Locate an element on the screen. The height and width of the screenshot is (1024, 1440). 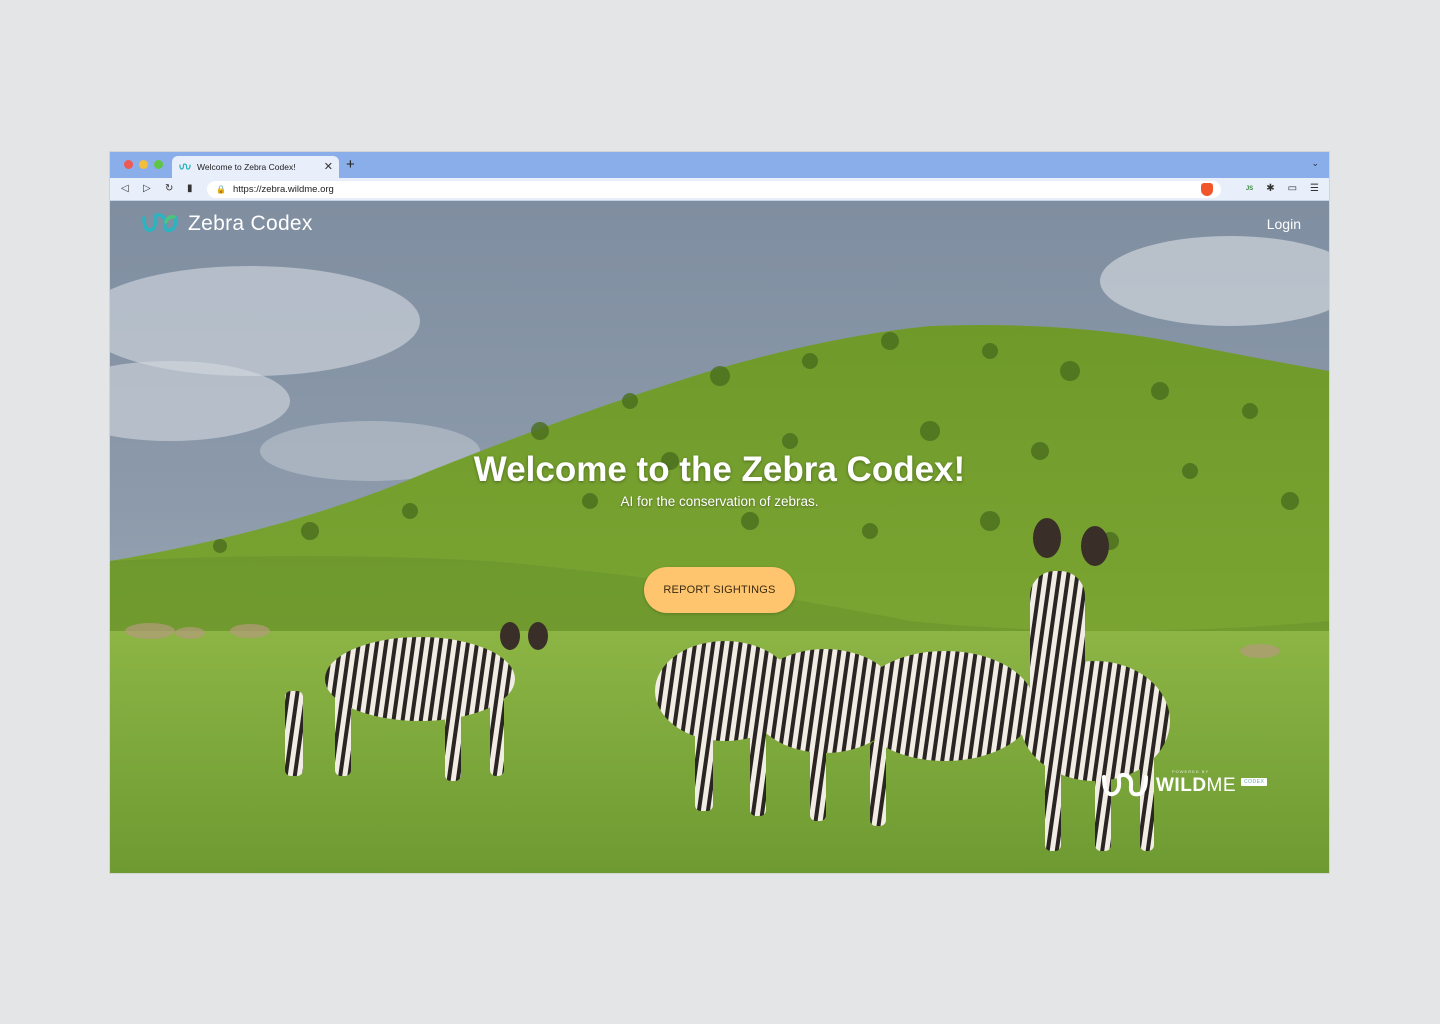
extension-icons: JS ✱ ▭ ☰ is located at coordinates (1282, 189).